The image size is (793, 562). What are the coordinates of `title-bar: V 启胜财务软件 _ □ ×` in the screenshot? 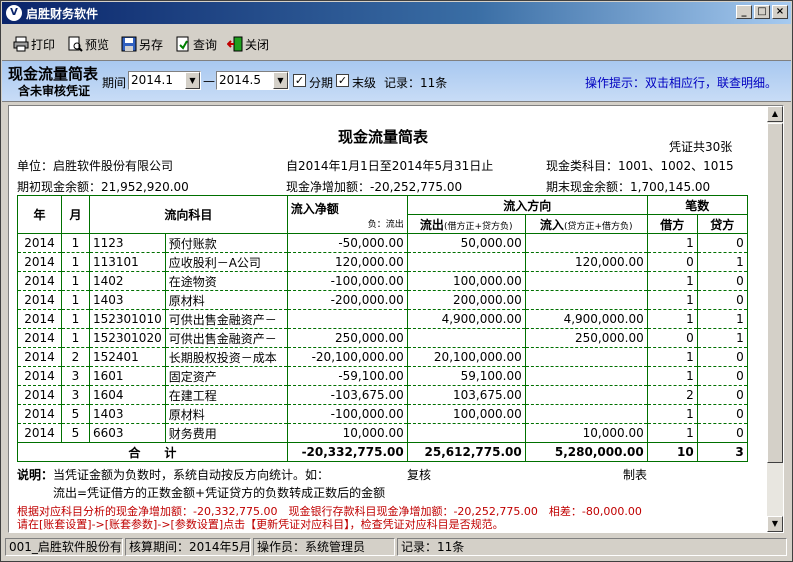 It's located at (396, 13).